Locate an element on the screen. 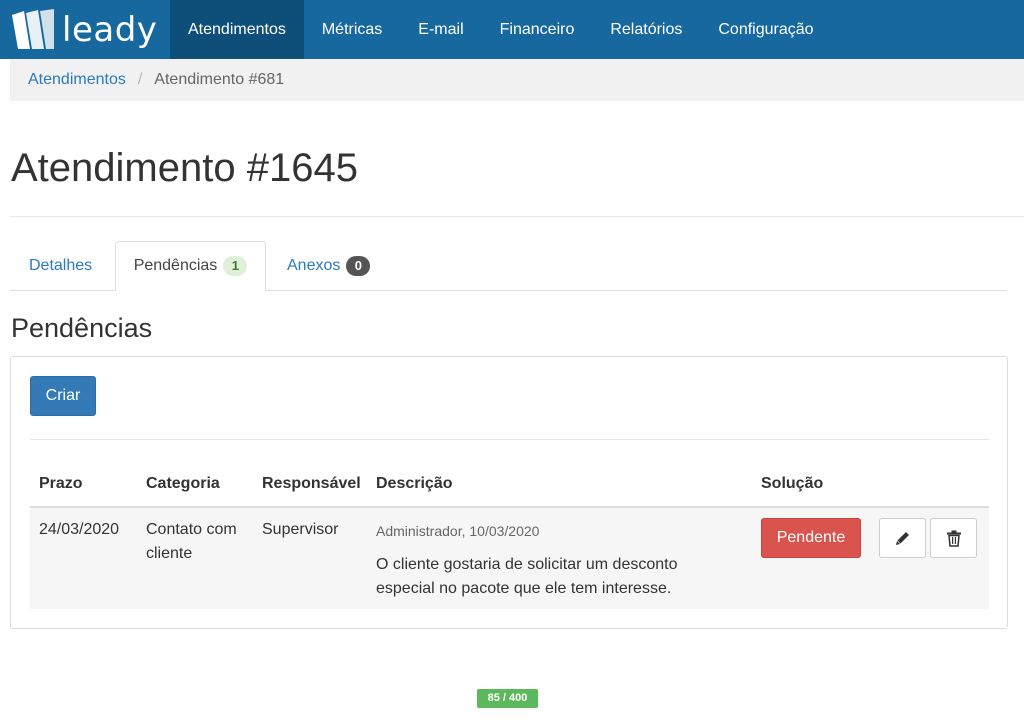  nav-metricas: Métricas is located at coordinates (352, 29).